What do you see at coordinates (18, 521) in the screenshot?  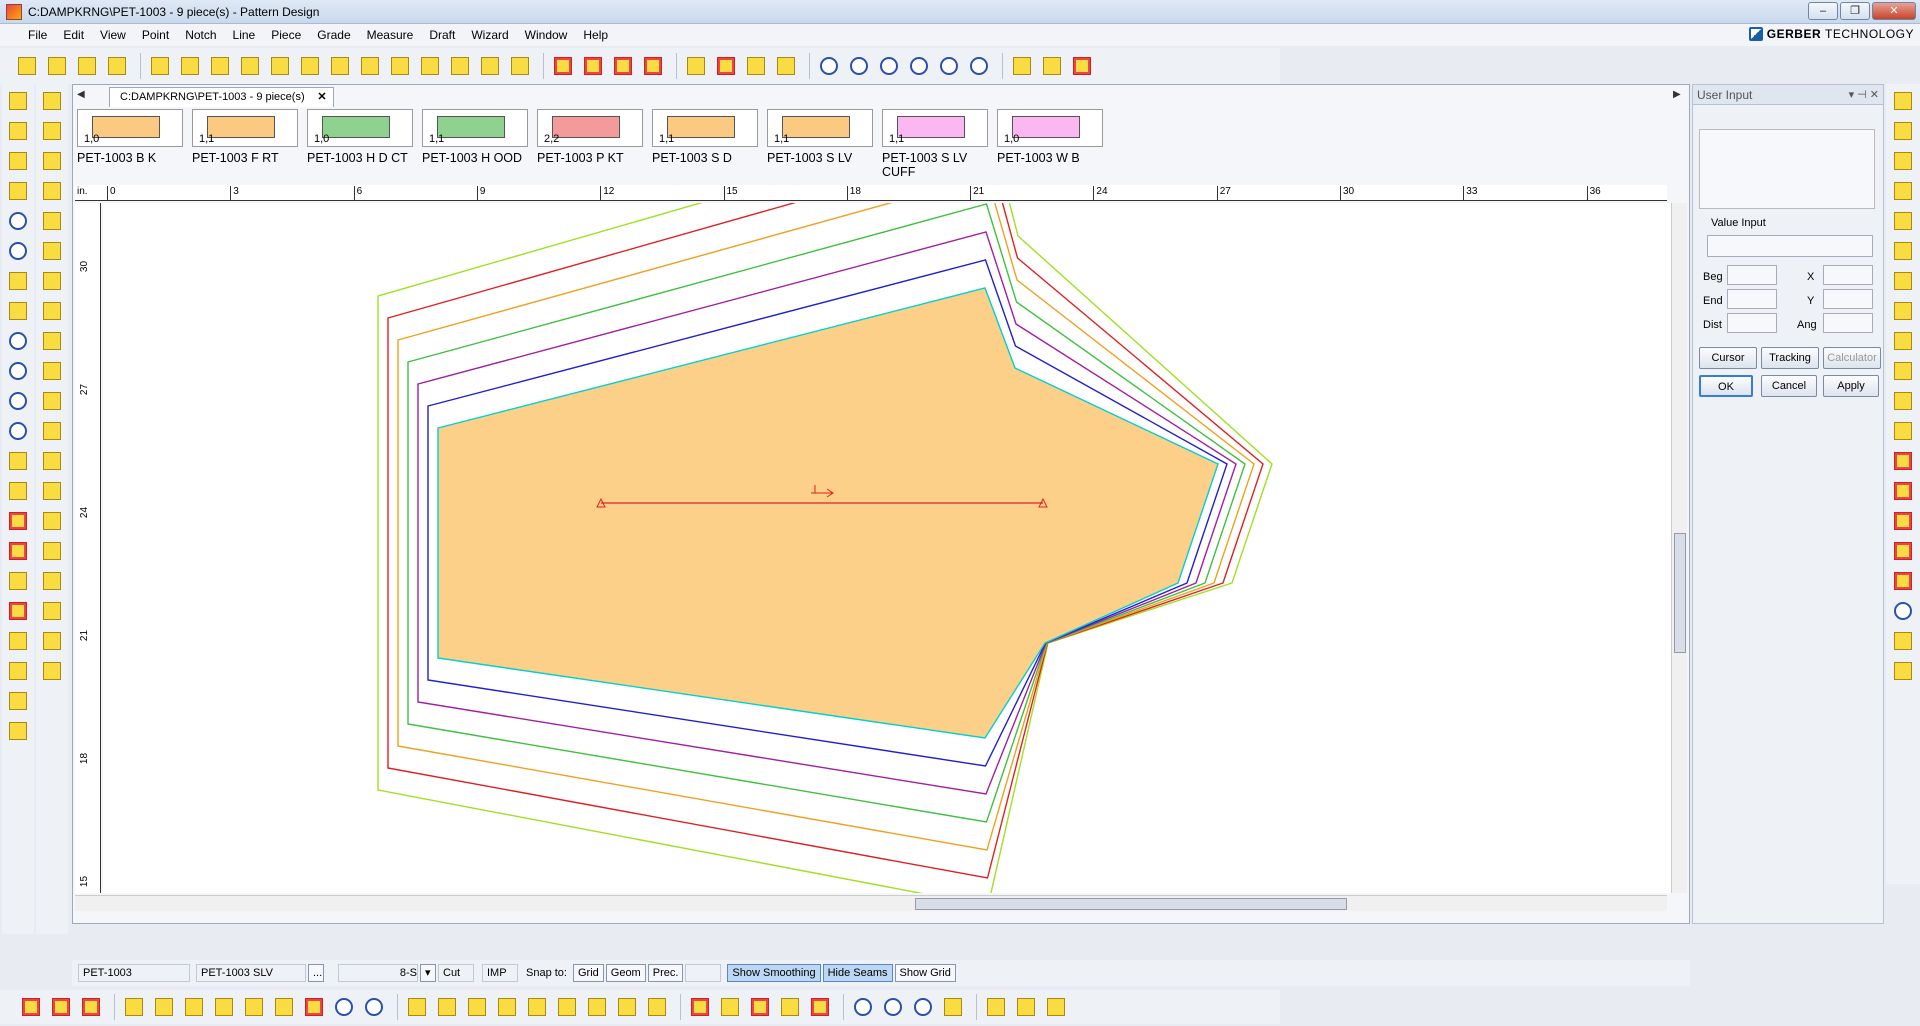 I see `delete-icon` at bounding box center [18, 521].